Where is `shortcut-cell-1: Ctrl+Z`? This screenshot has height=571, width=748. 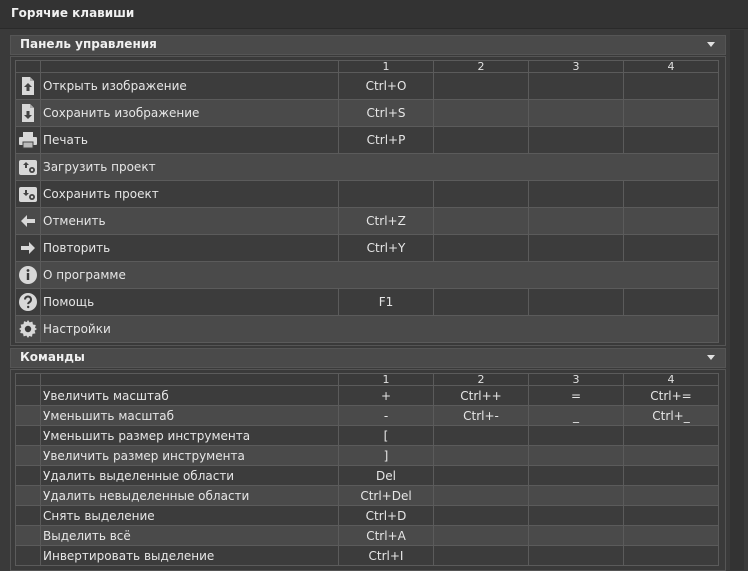 shortcut-cell-1: Ctrl+Z is located at coordinates (386, 221).